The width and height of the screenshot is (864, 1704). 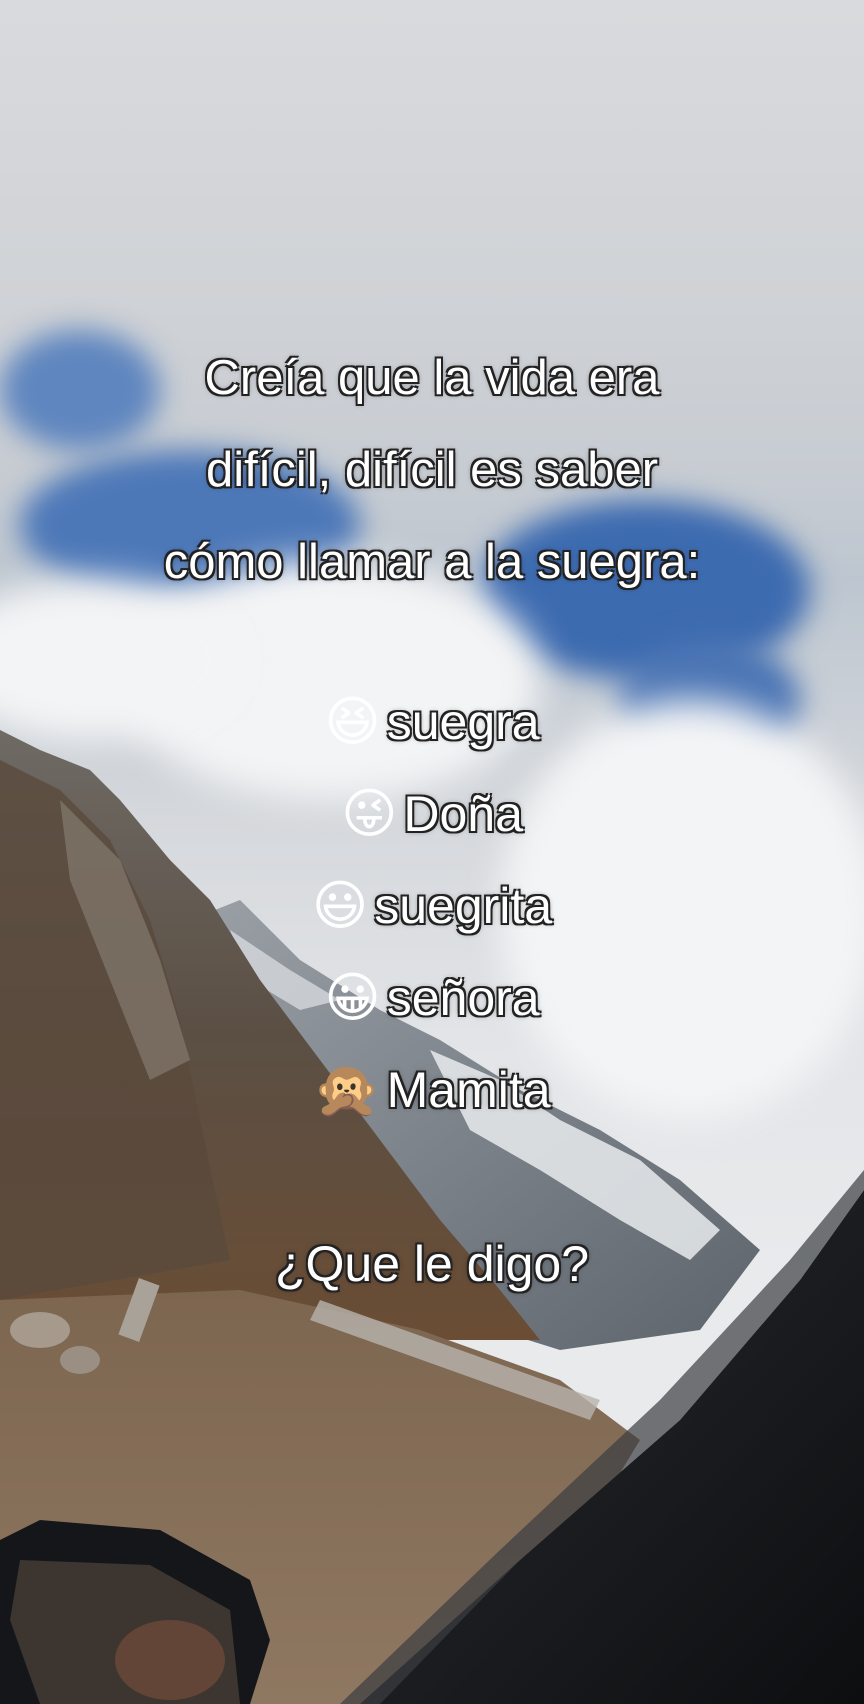 I want to click on option-item: 😃 suegrita, so click(x=432, y=906).